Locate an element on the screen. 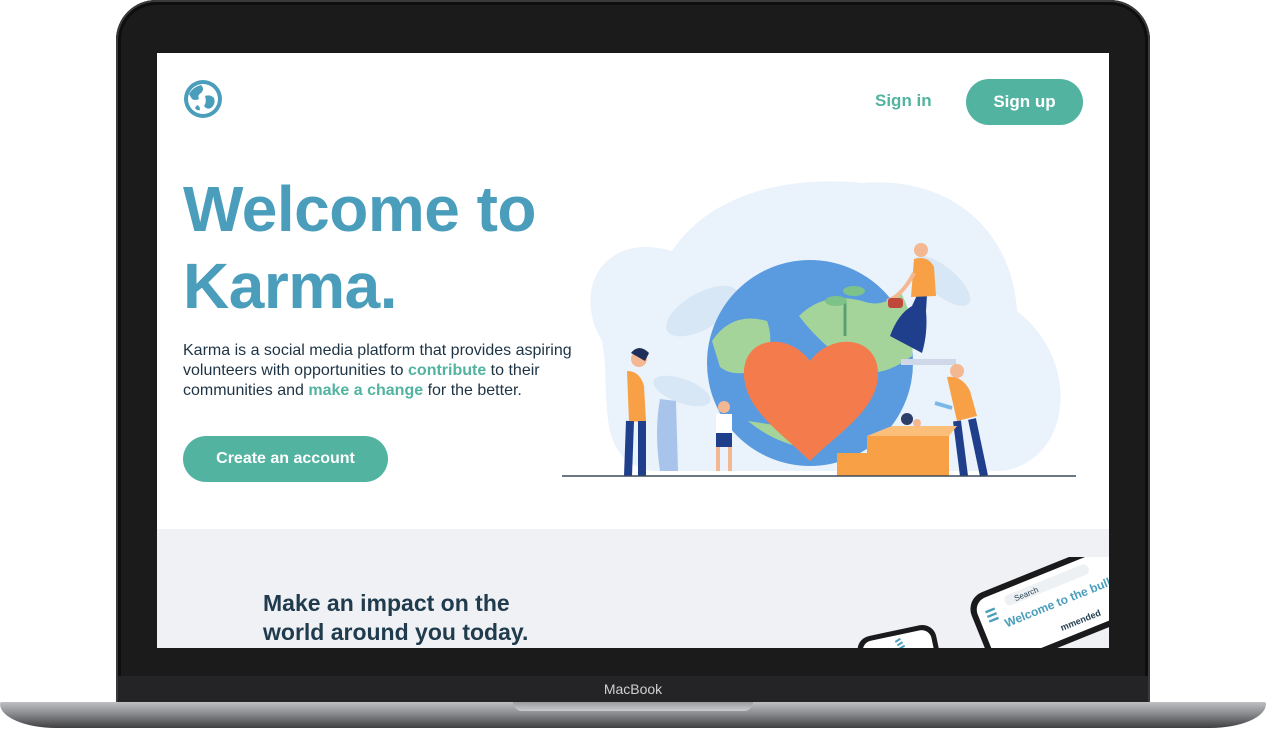 This screenshot has width=1266, height=743. create-account-button: Create an account is located at coordinates (285, 459).